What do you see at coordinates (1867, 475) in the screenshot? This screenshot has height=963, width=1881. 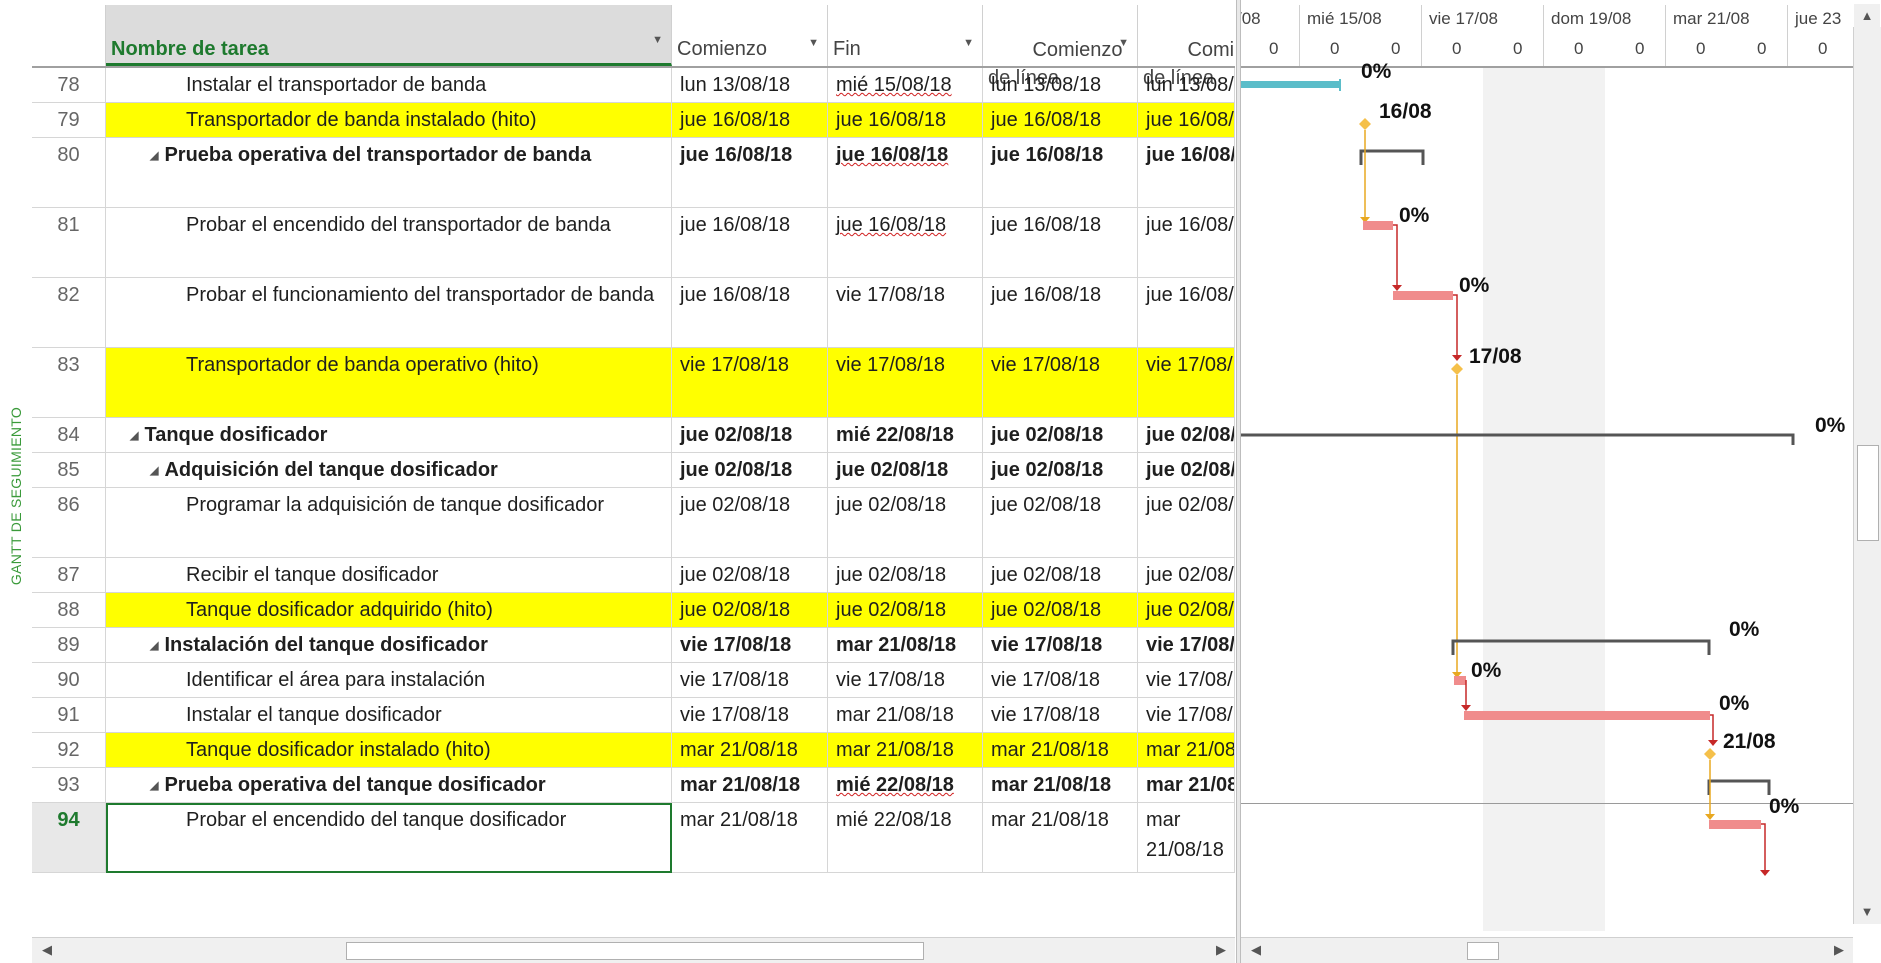 I see `vertical-scrollbar` at bounding box center [1867, 475].